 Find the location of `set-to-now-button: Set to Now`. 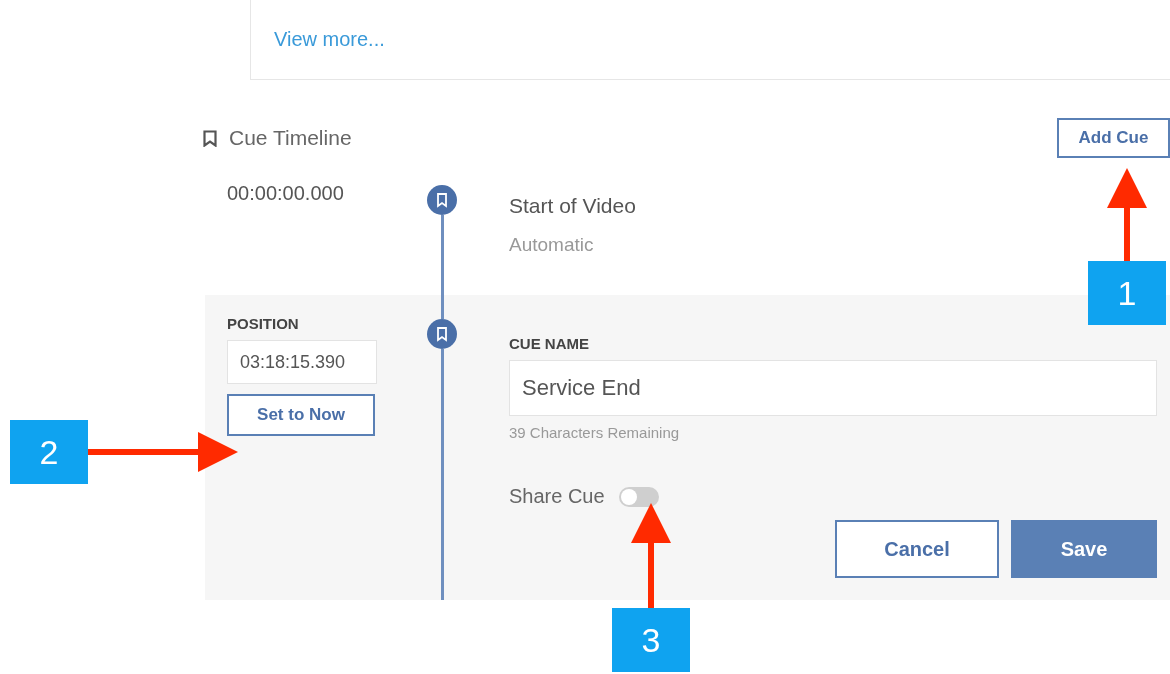

set-to-now-button: Set to Now is located at coordinates (301, 415).